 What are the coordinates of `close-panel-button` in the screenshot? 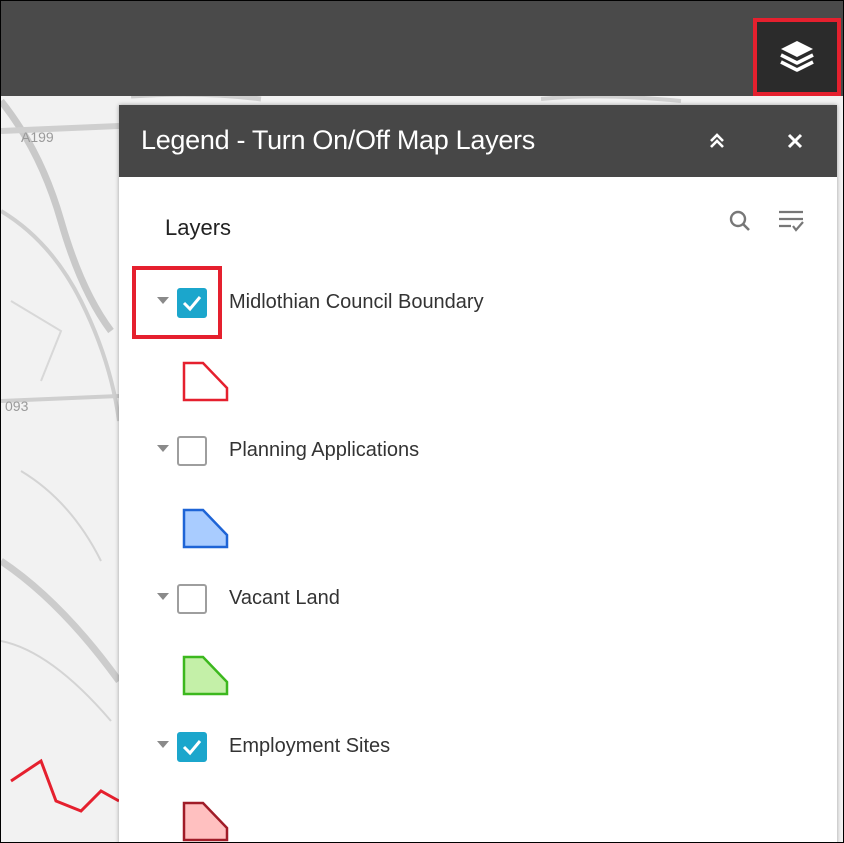 It's located at (795, 141).